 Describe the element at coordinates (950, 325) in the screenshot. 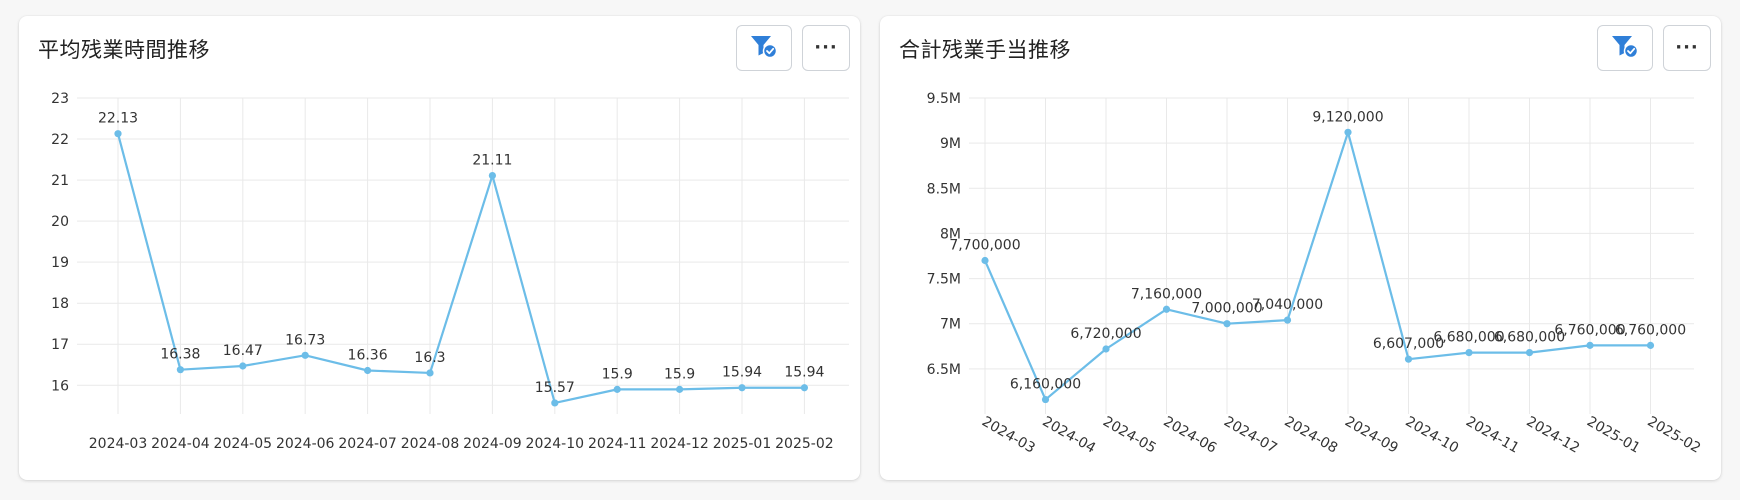

I see `y-tick-label: 7M` at that location.